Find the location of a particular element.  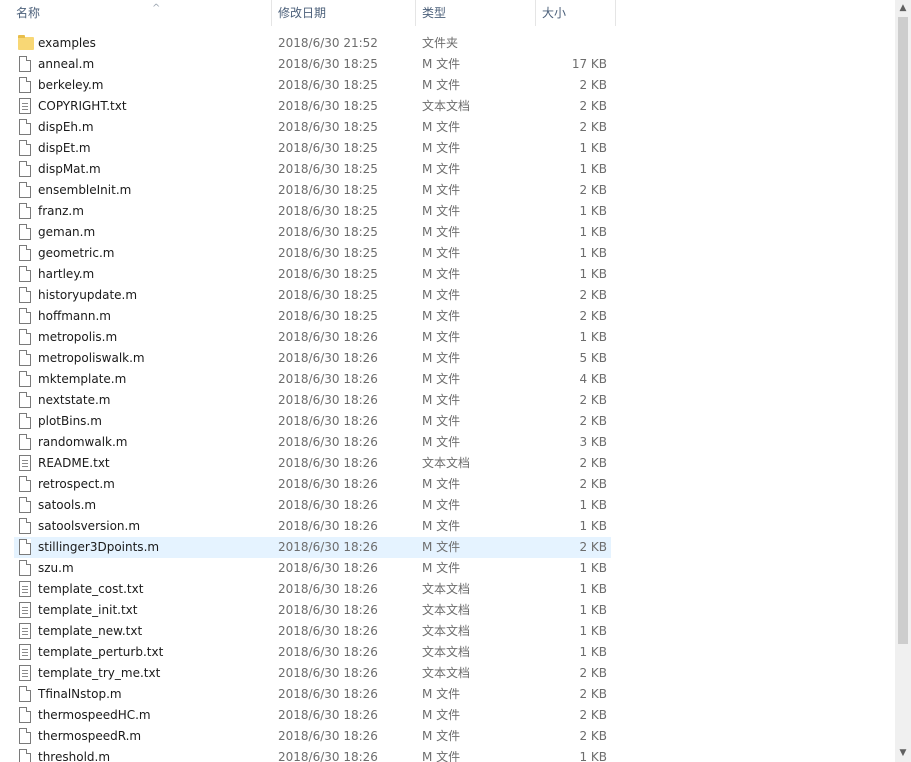

file-row: examples 2018/6/30 21:52 文件夹 is located at coordinates (312, 43).